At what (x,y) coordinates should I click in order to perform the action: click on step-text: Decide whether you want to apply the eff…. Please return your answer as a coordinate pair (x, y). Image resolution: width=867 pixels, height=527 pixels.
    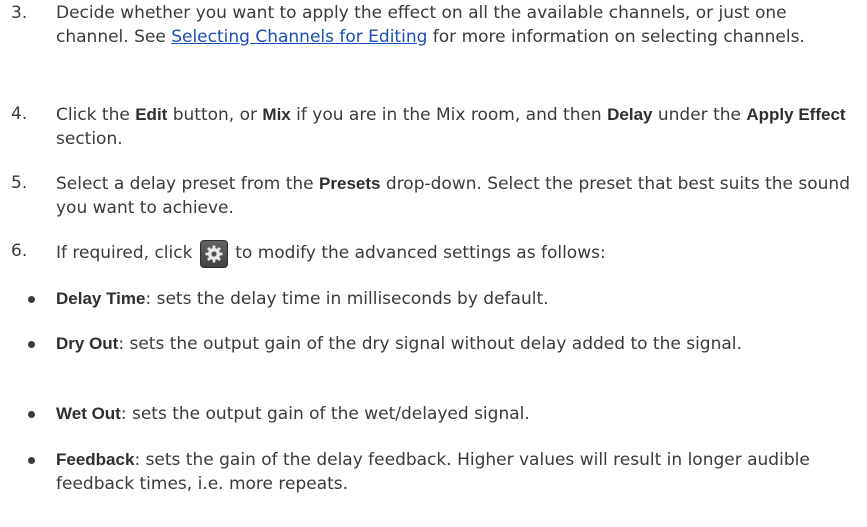
    Looking at the image, I should click on (430, 25).